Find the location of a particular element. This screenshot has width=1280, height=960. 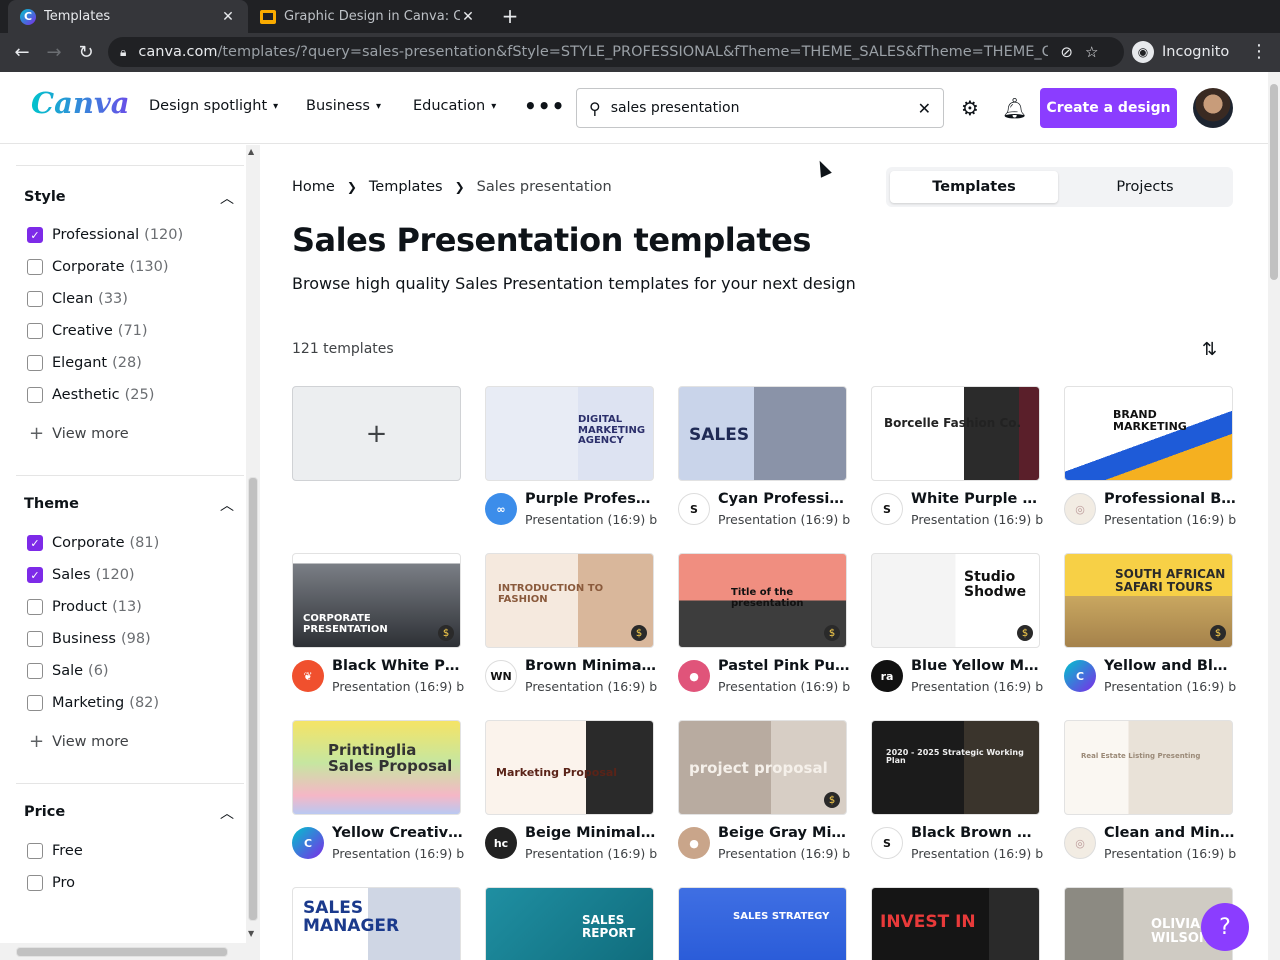

create-blank-button: + is located at coordinates (376, 433).